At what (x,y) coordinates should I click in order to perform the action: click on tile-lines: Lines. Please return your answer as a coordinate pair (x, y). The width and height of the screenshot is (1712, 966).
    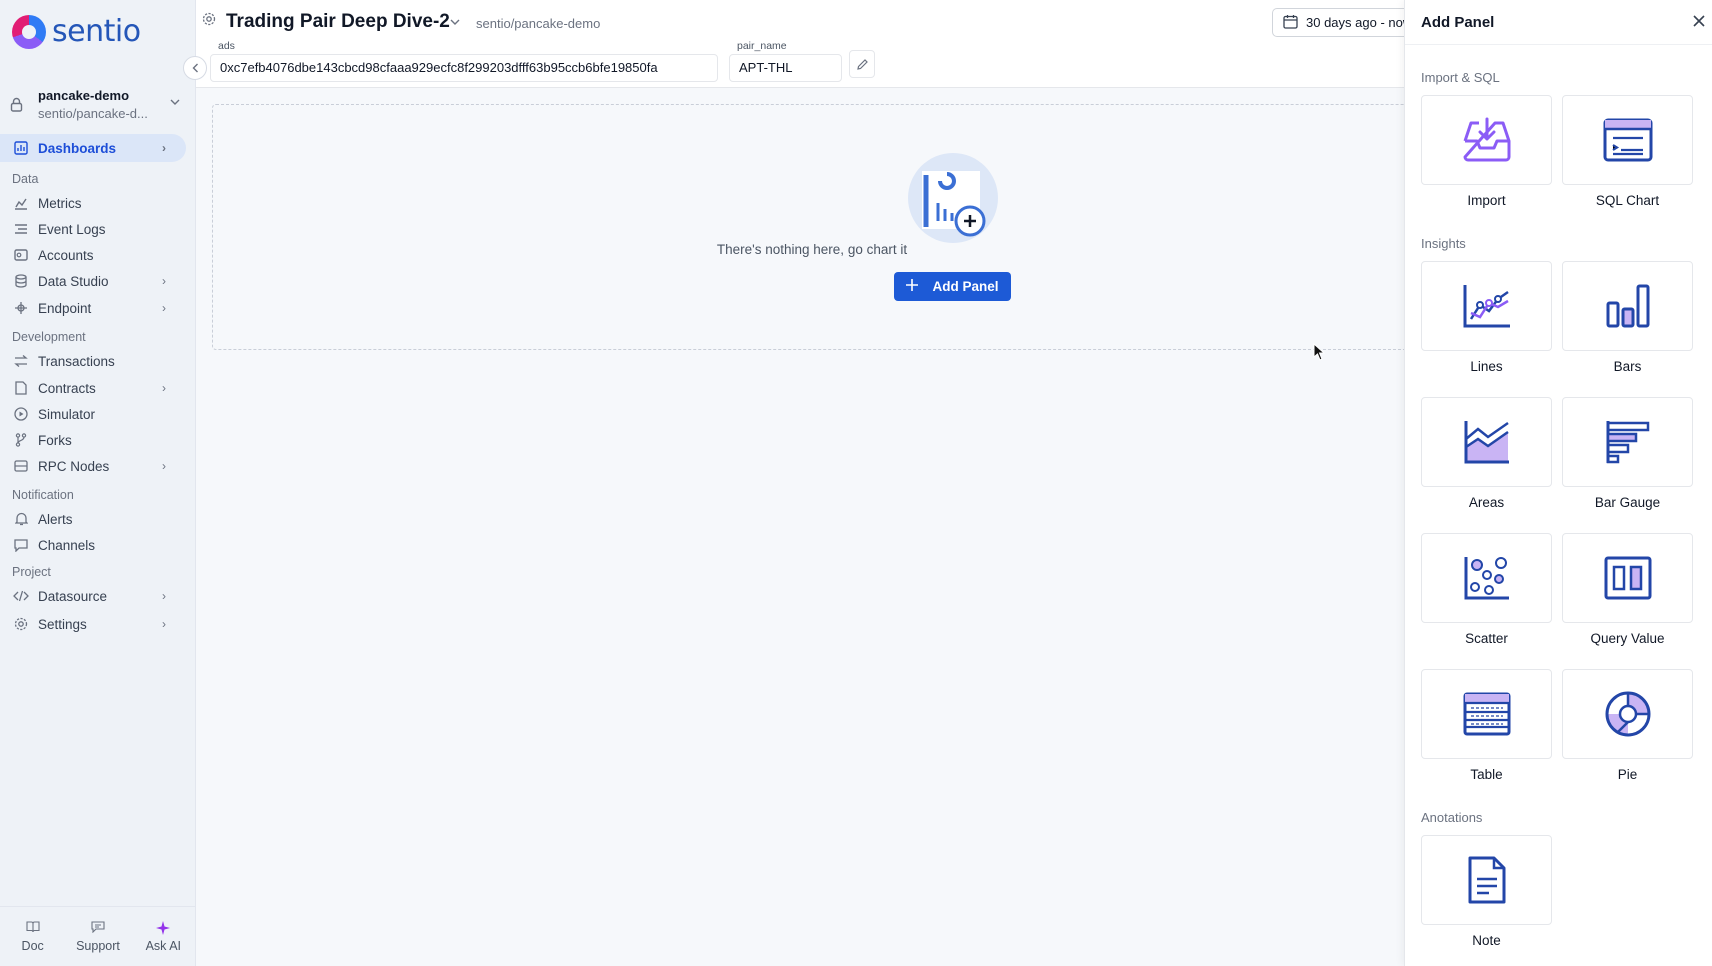
    Looking at the image, I should click on (1486, 317).